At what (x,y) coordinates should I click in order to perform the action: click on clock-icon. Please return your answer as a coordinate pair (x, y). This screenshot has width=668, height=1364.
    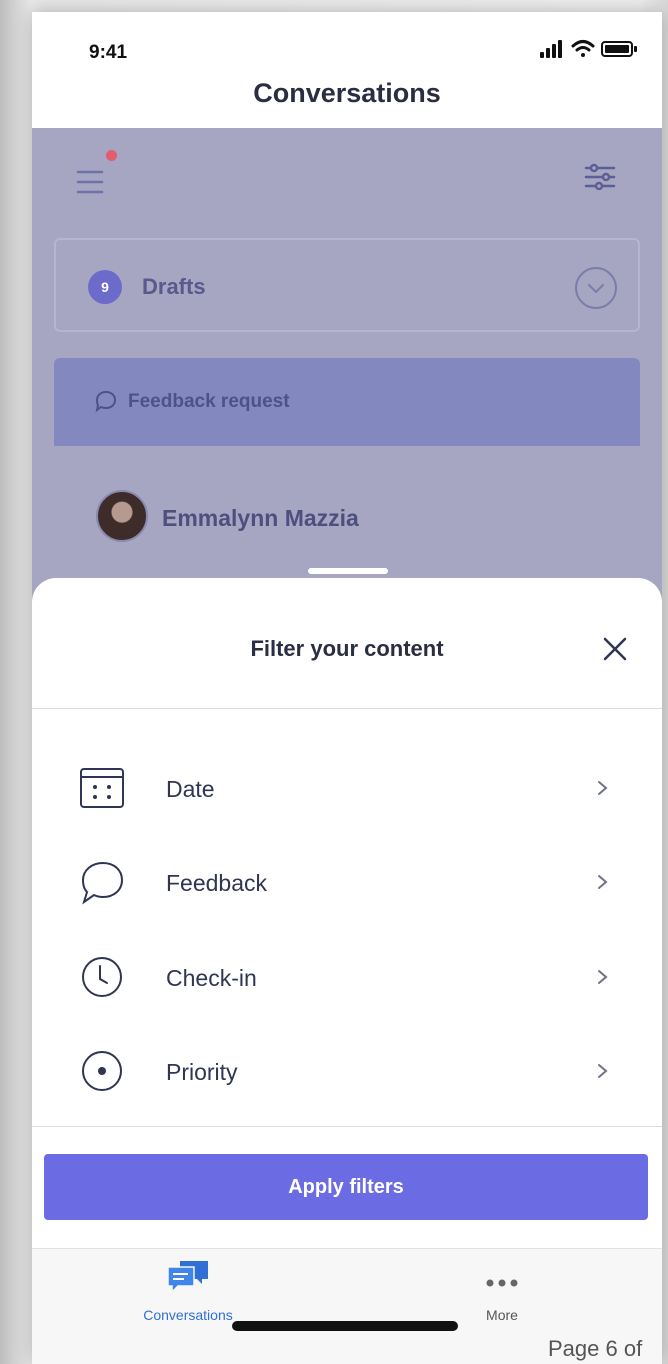
    Looking at the image, I should click on (102, 977).